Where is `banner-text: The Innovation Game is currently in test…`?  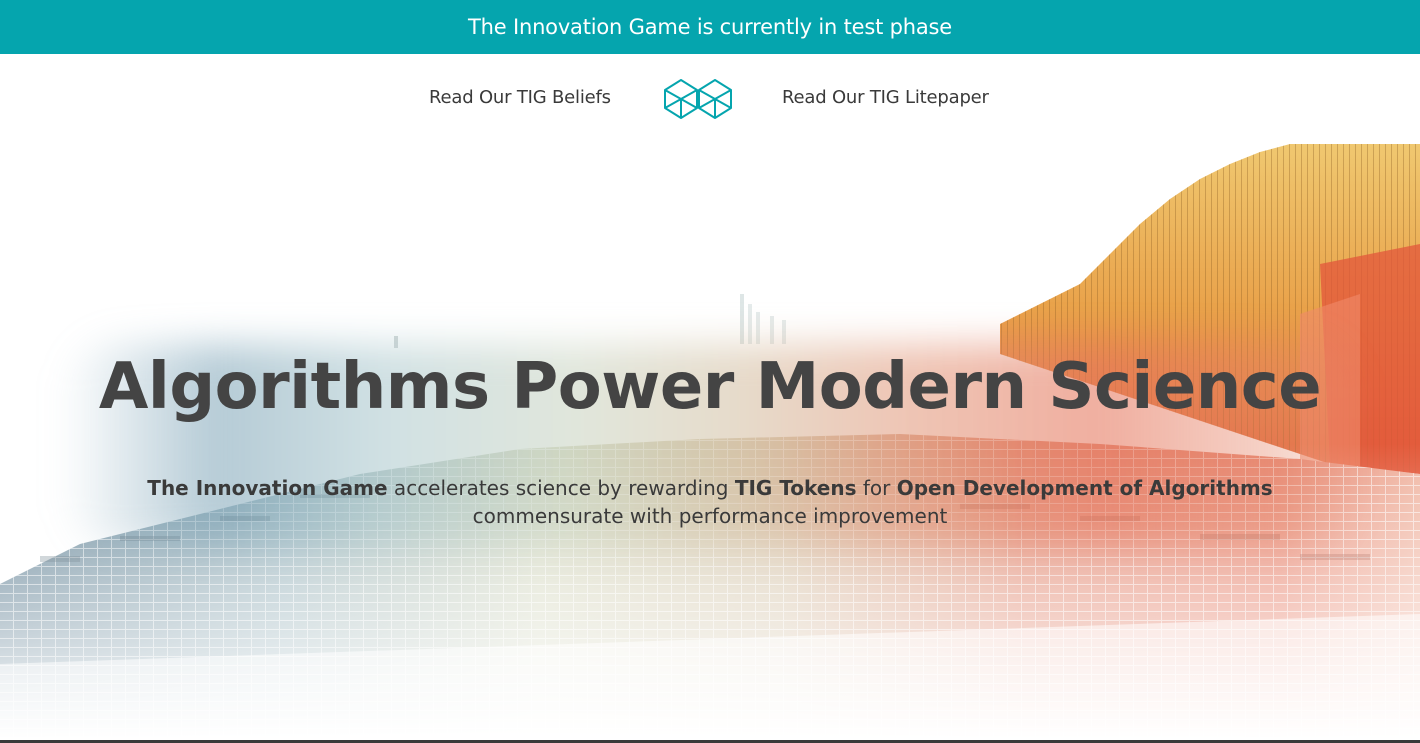
banner-text: The Innovation Game is currently in test… is located at coordinates (710, 27).